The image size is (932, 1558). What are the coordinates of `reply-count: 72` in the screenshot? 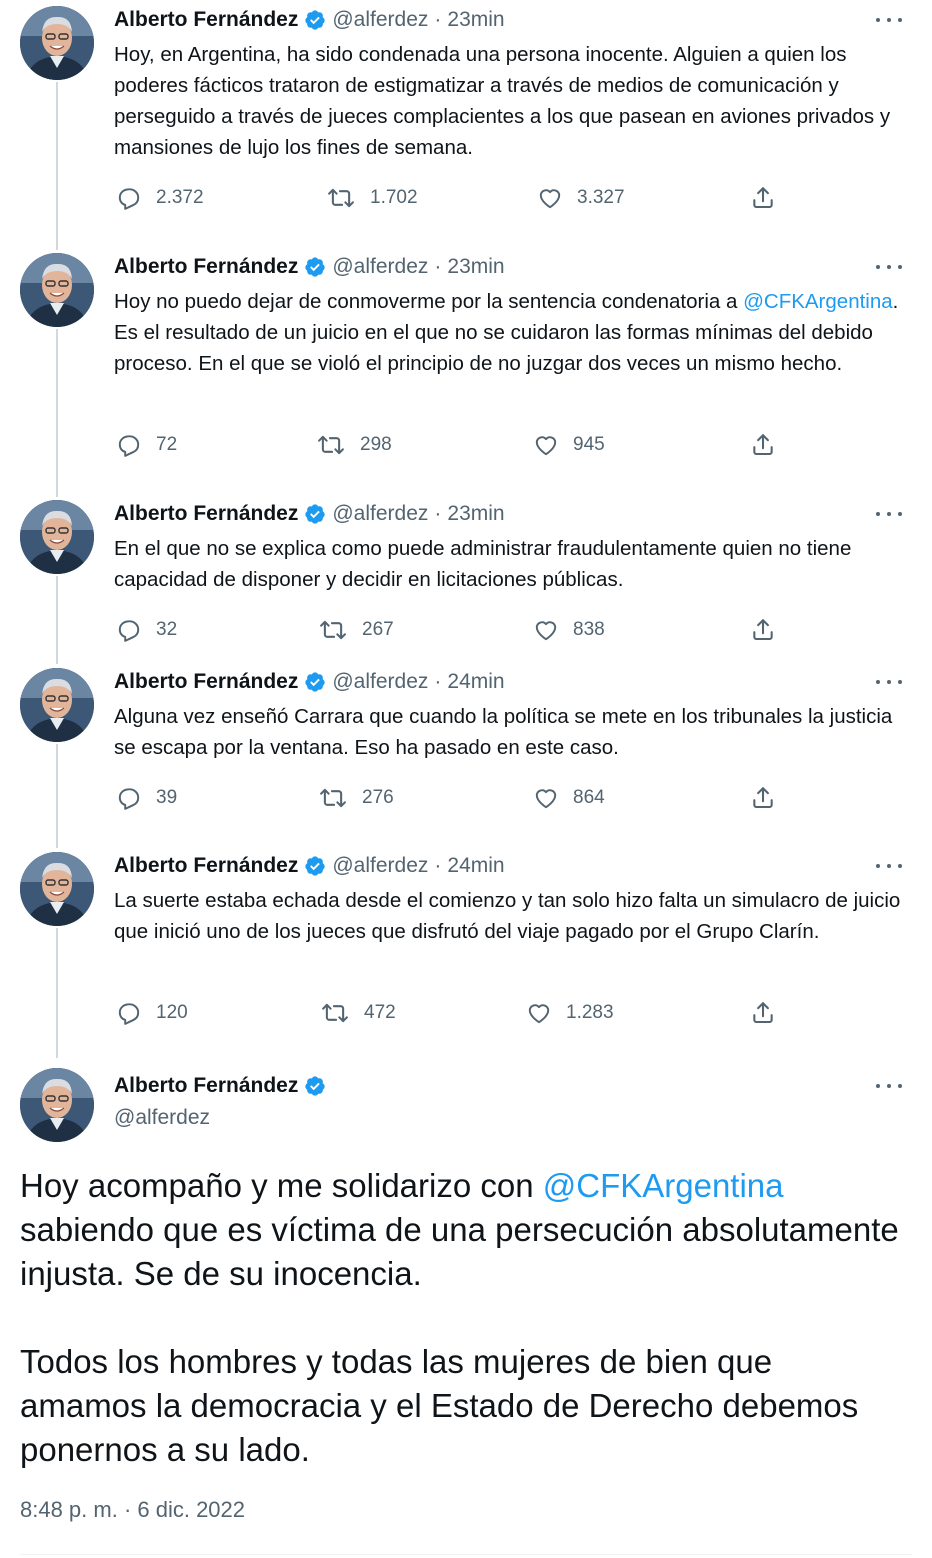 It's located at (167, 444).